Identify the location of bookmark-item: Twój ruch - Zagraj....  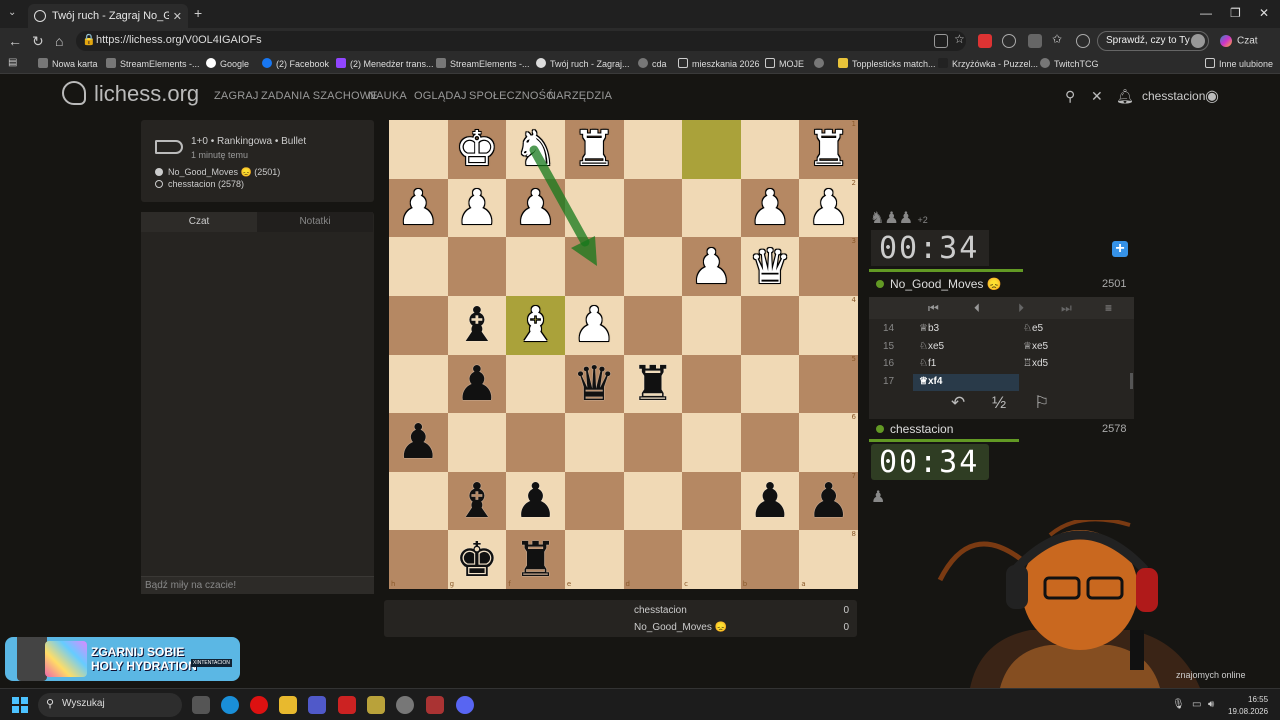
(583, 63).